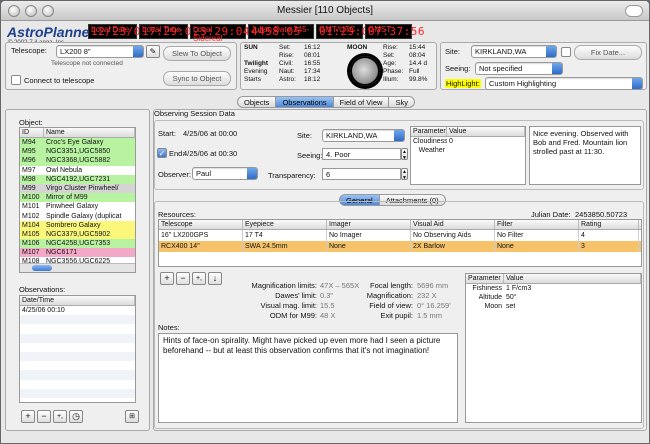 Image resolution: width=650 pixels, height=444 pixels. I want to click on options-icon: ⊞, so click(132, 416).